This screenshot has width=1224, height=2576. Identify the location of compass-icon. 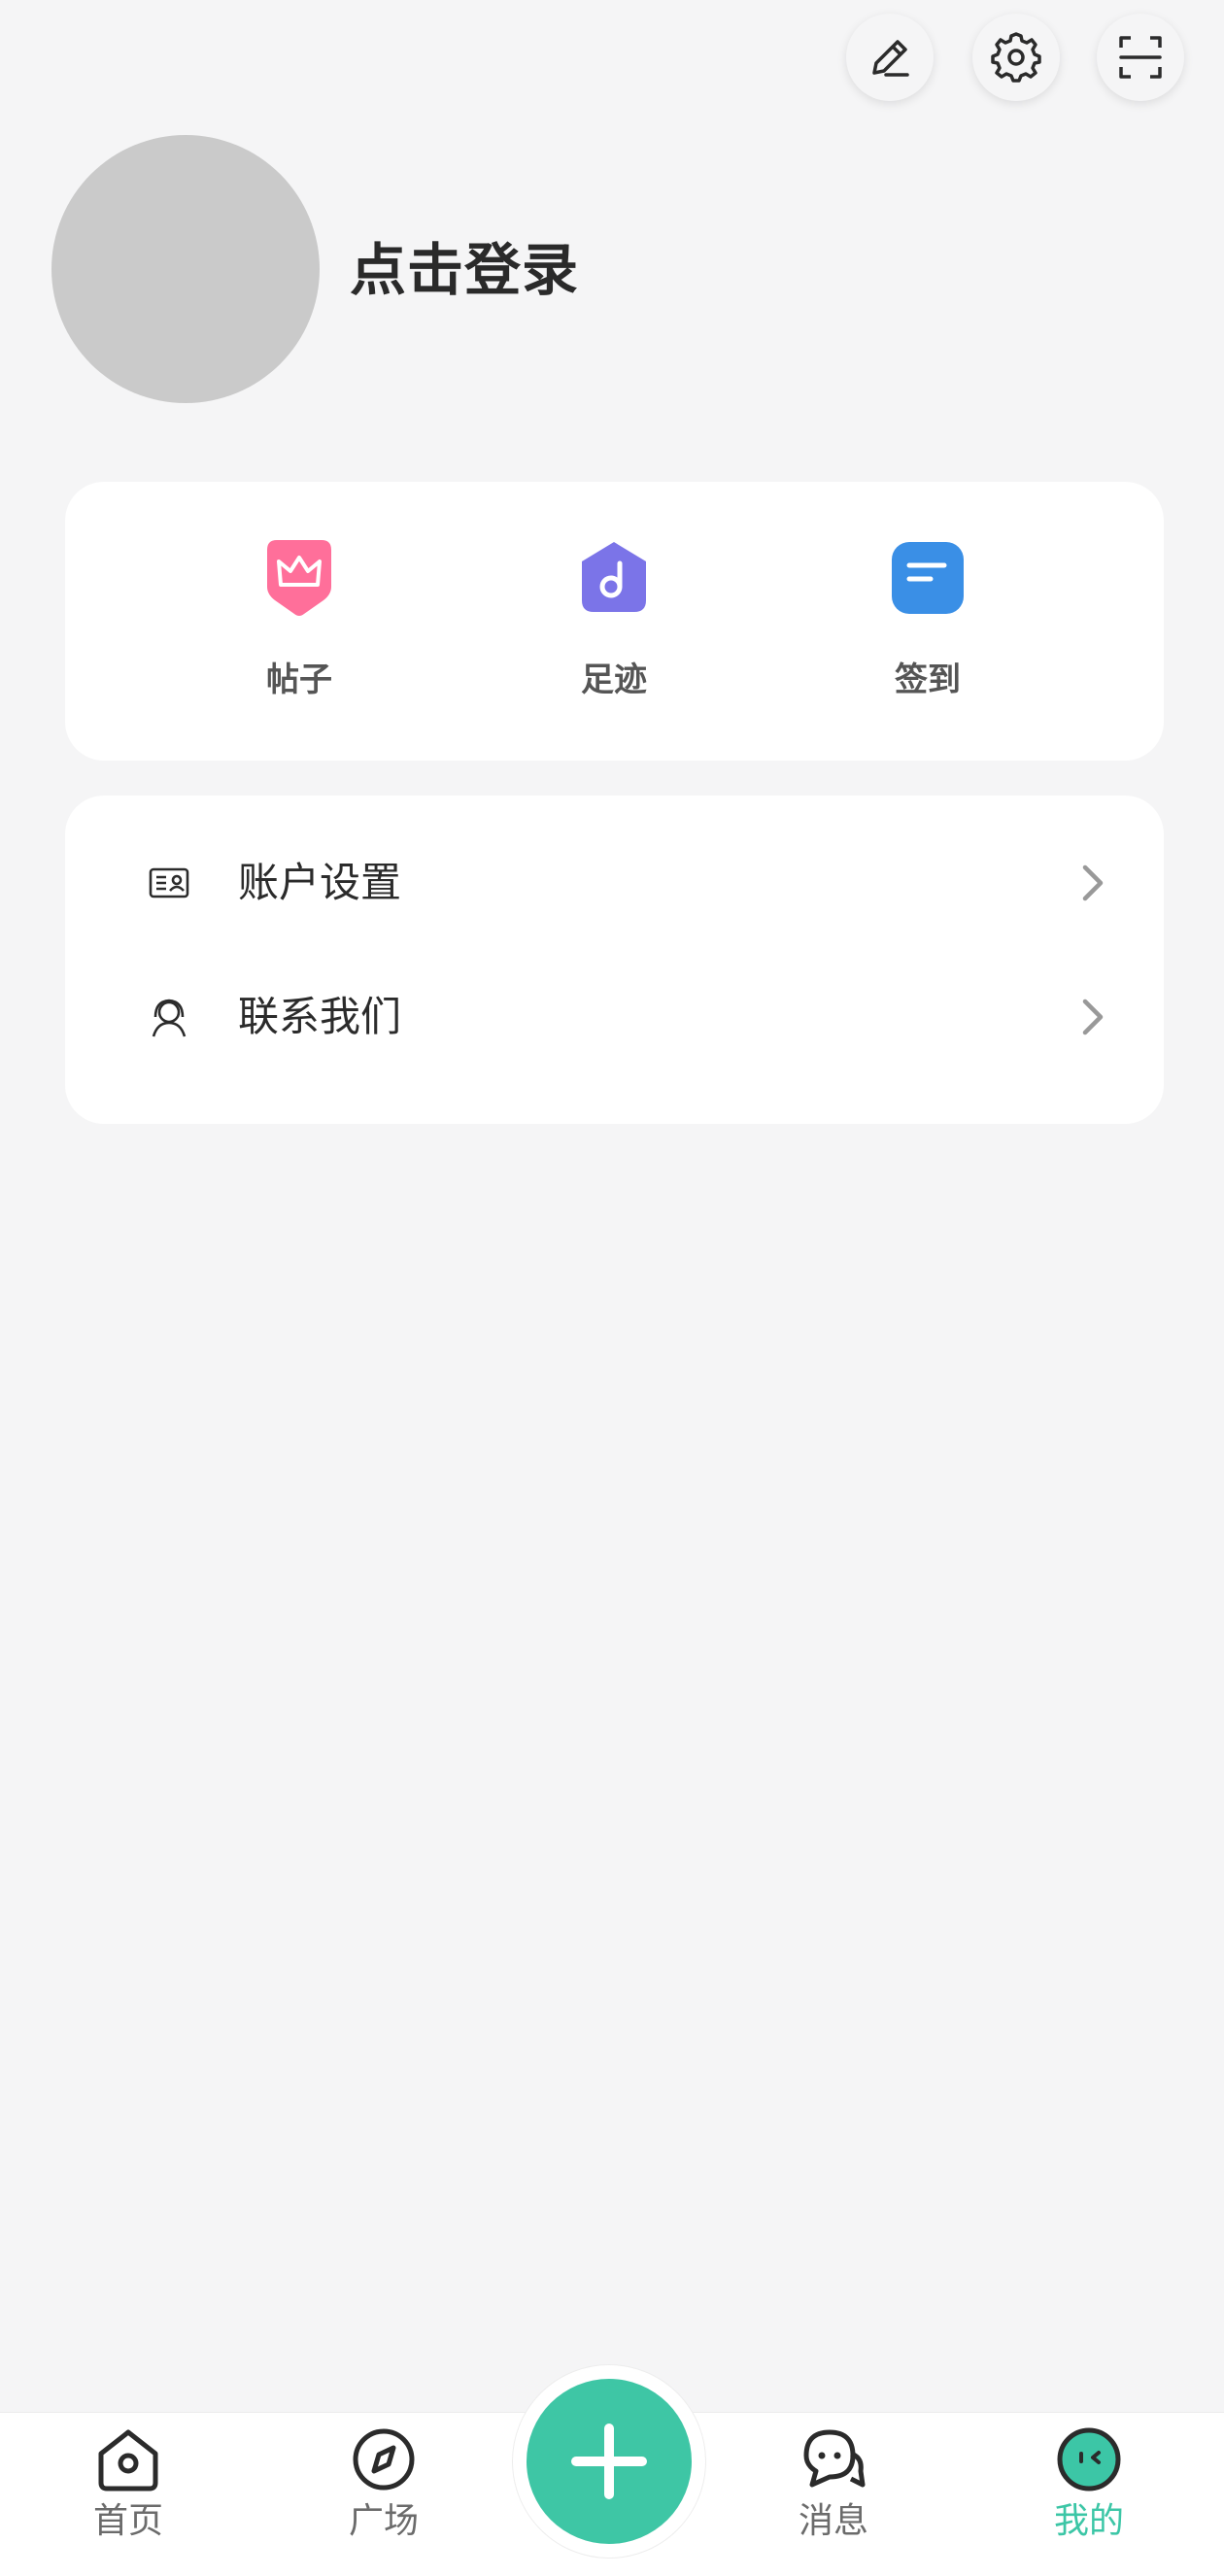
(384, 2459).